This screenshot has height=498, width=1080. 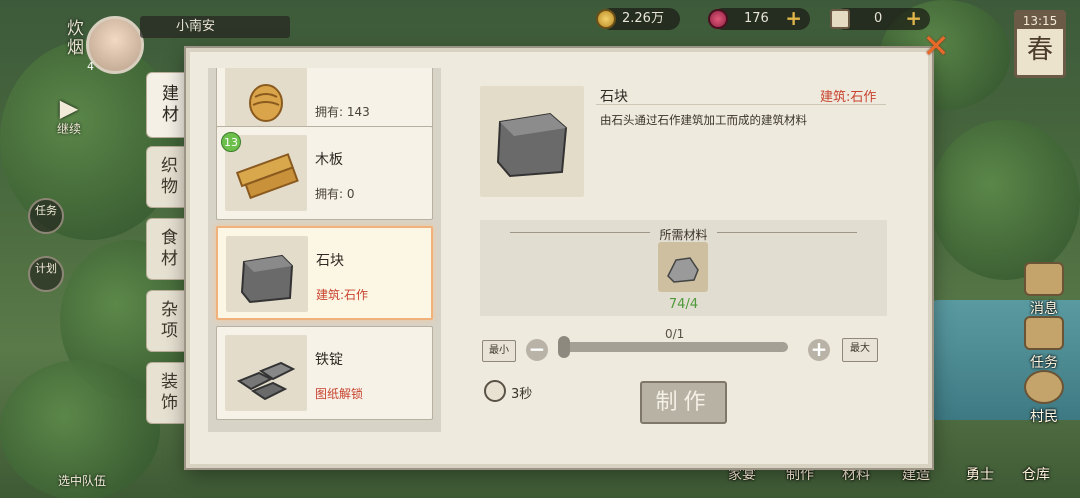 I want to click on season-clock: 13:15 春, so click(x=1040, y=44).